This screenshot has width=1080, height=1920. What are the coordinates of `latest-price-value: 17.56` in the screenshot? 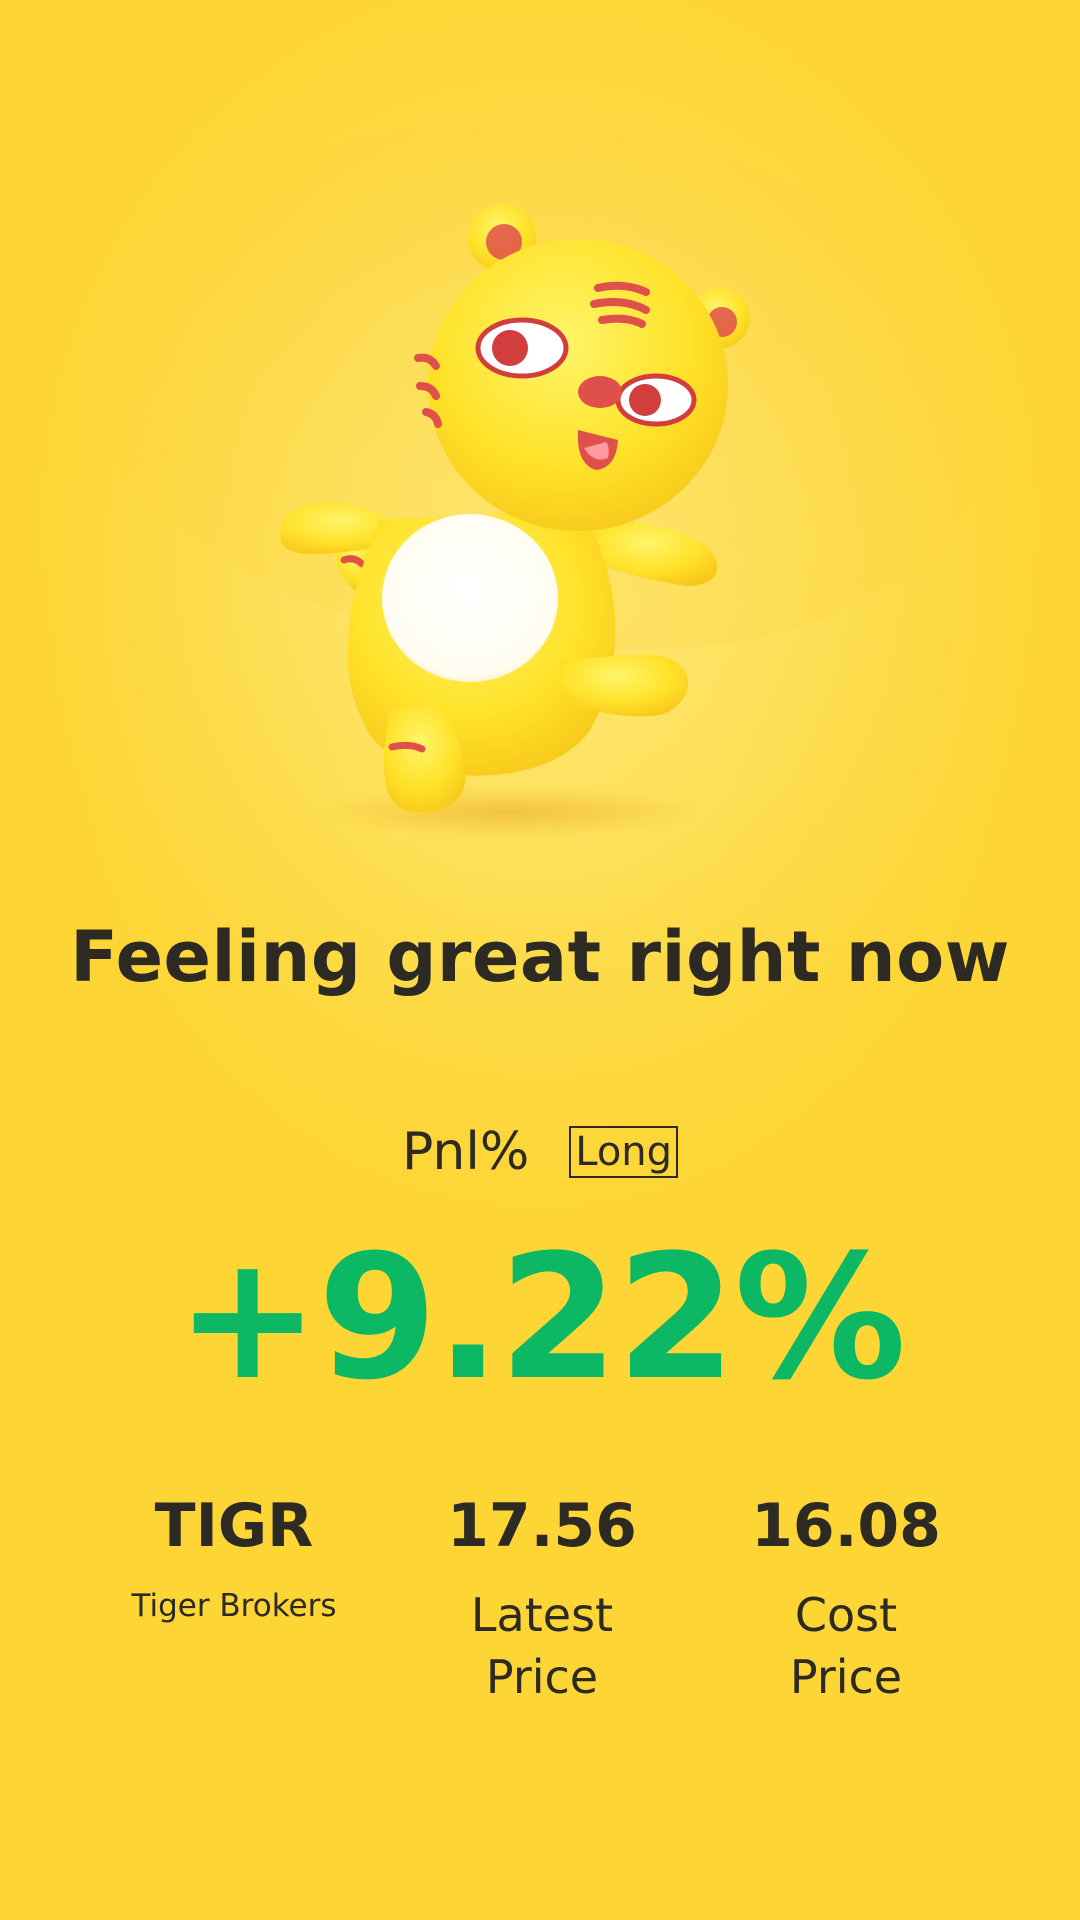 It's located at (542, 1526).